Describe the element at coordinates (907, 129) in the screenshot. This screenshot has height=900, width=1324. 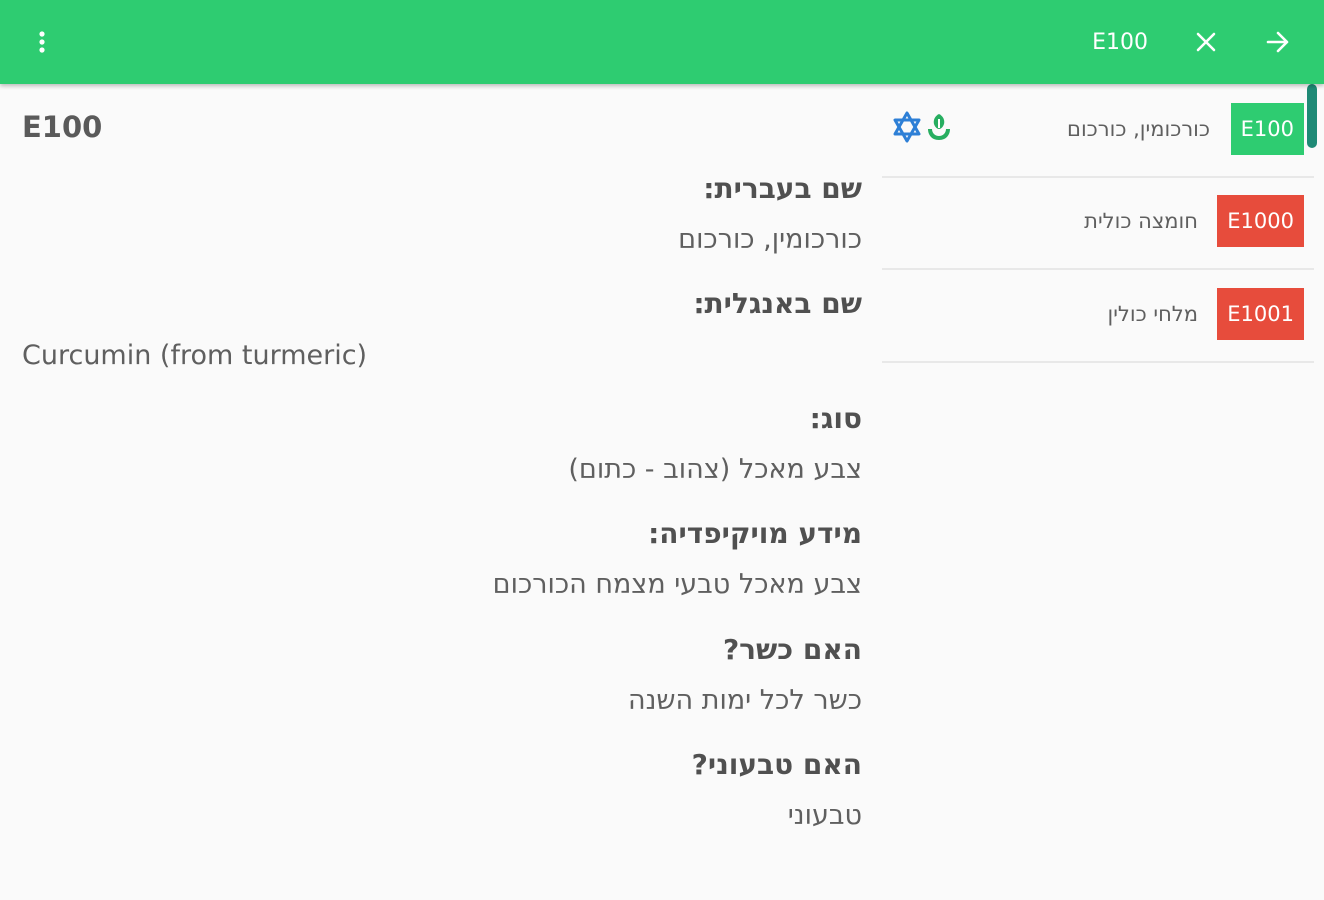
I see `star-of-david-icon` at that location.